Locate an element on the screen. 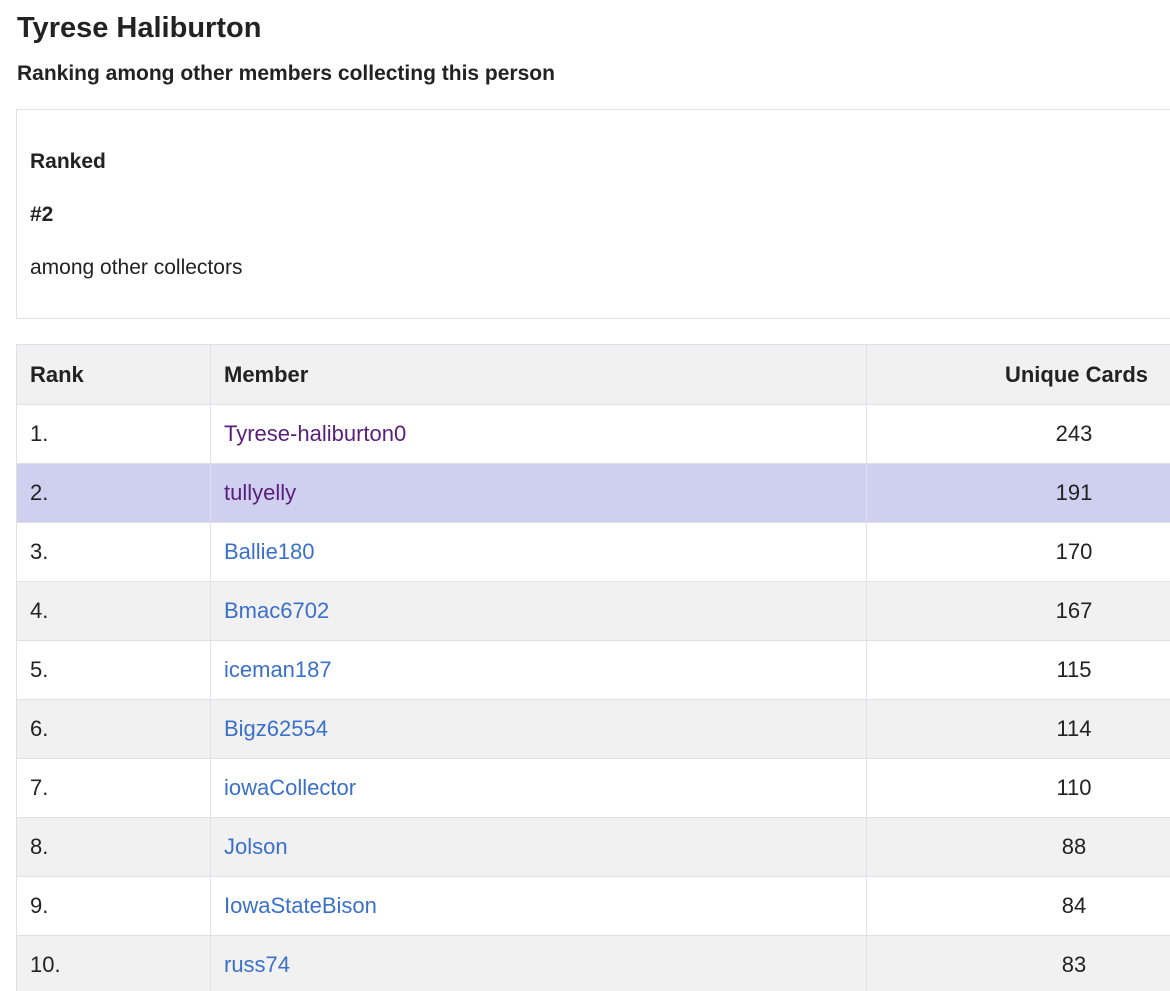  table-row: 4. Bmac6702 167 is located at coordinates (593, 611).